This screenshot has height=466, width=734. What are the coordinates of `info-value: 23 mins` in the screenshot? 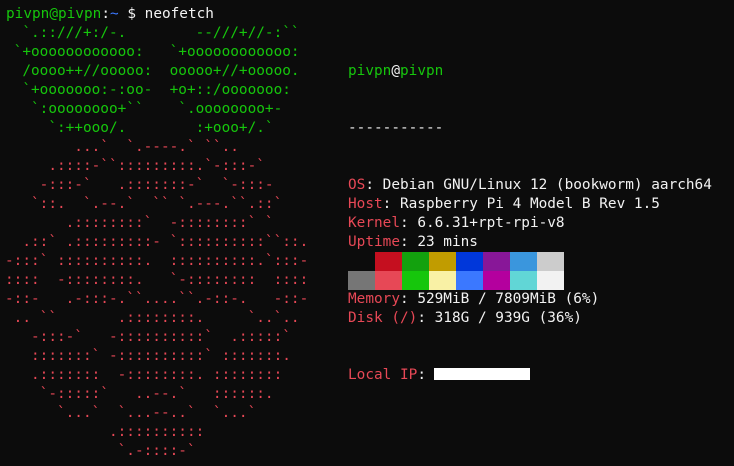 It's located at (447, 242).